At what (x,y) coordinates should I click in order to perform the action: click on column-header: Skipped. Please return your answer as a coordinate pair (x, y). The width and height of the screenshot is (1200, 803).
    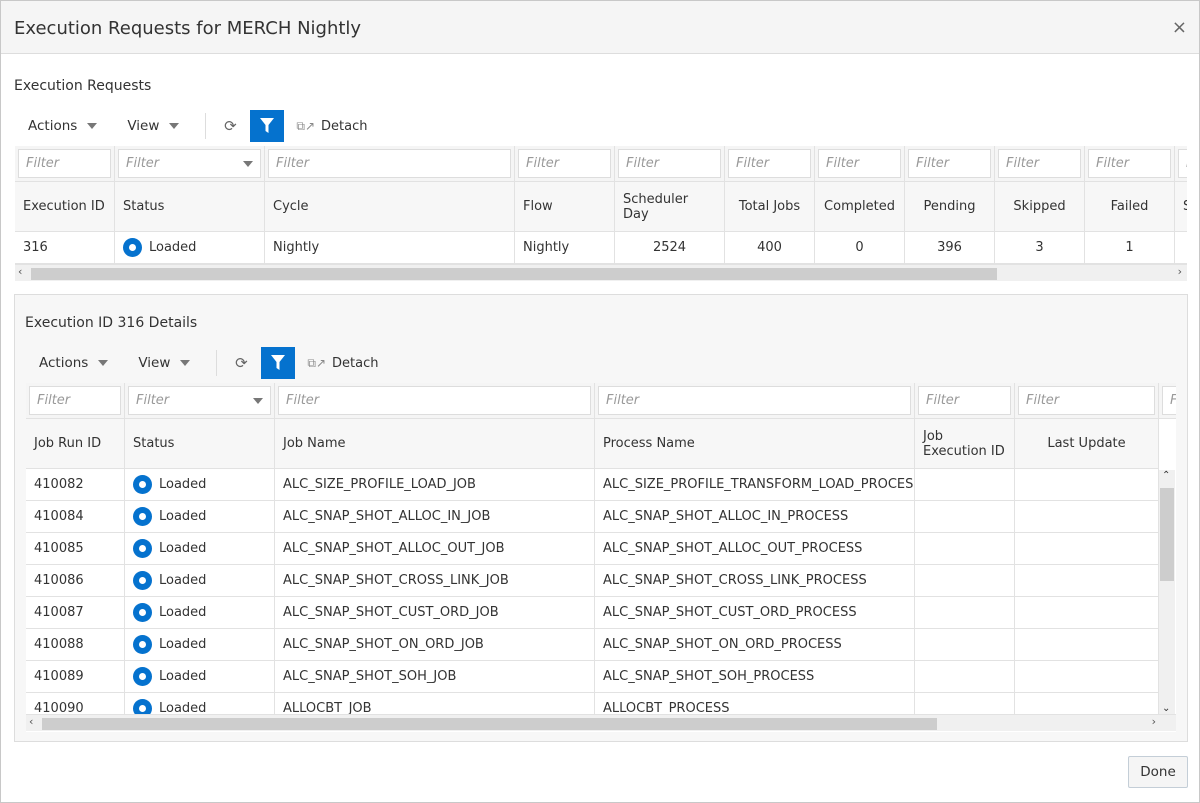
    Looking at the image, I should click on (1040, 207).